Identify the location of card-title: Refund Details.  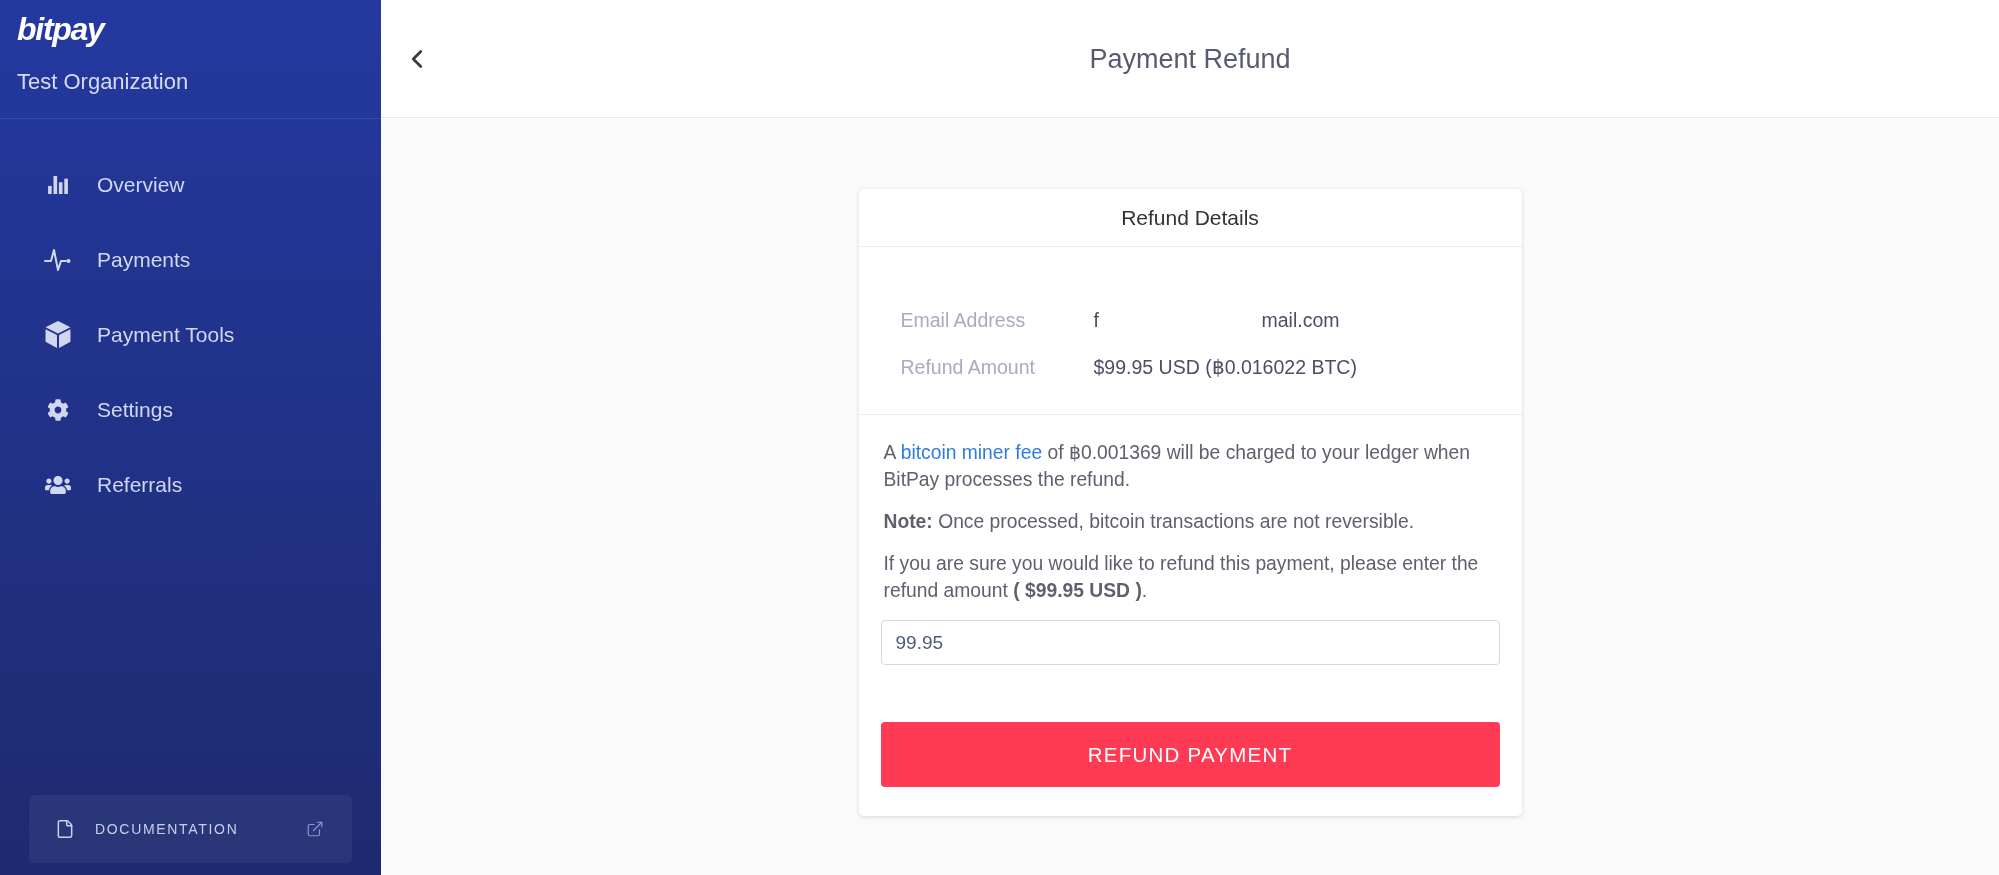
(1190, 217).